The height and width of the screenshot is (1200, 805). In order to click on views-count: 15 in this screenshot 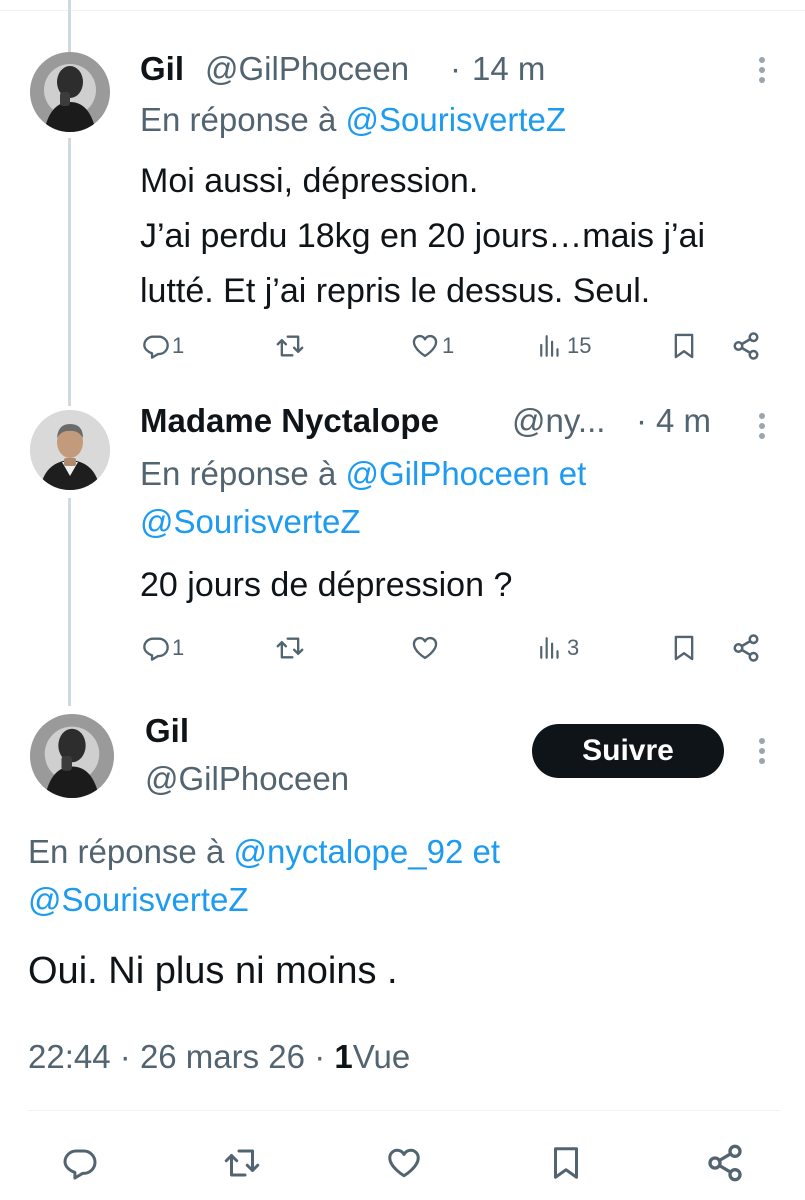, I will do `click(579, 345)`.